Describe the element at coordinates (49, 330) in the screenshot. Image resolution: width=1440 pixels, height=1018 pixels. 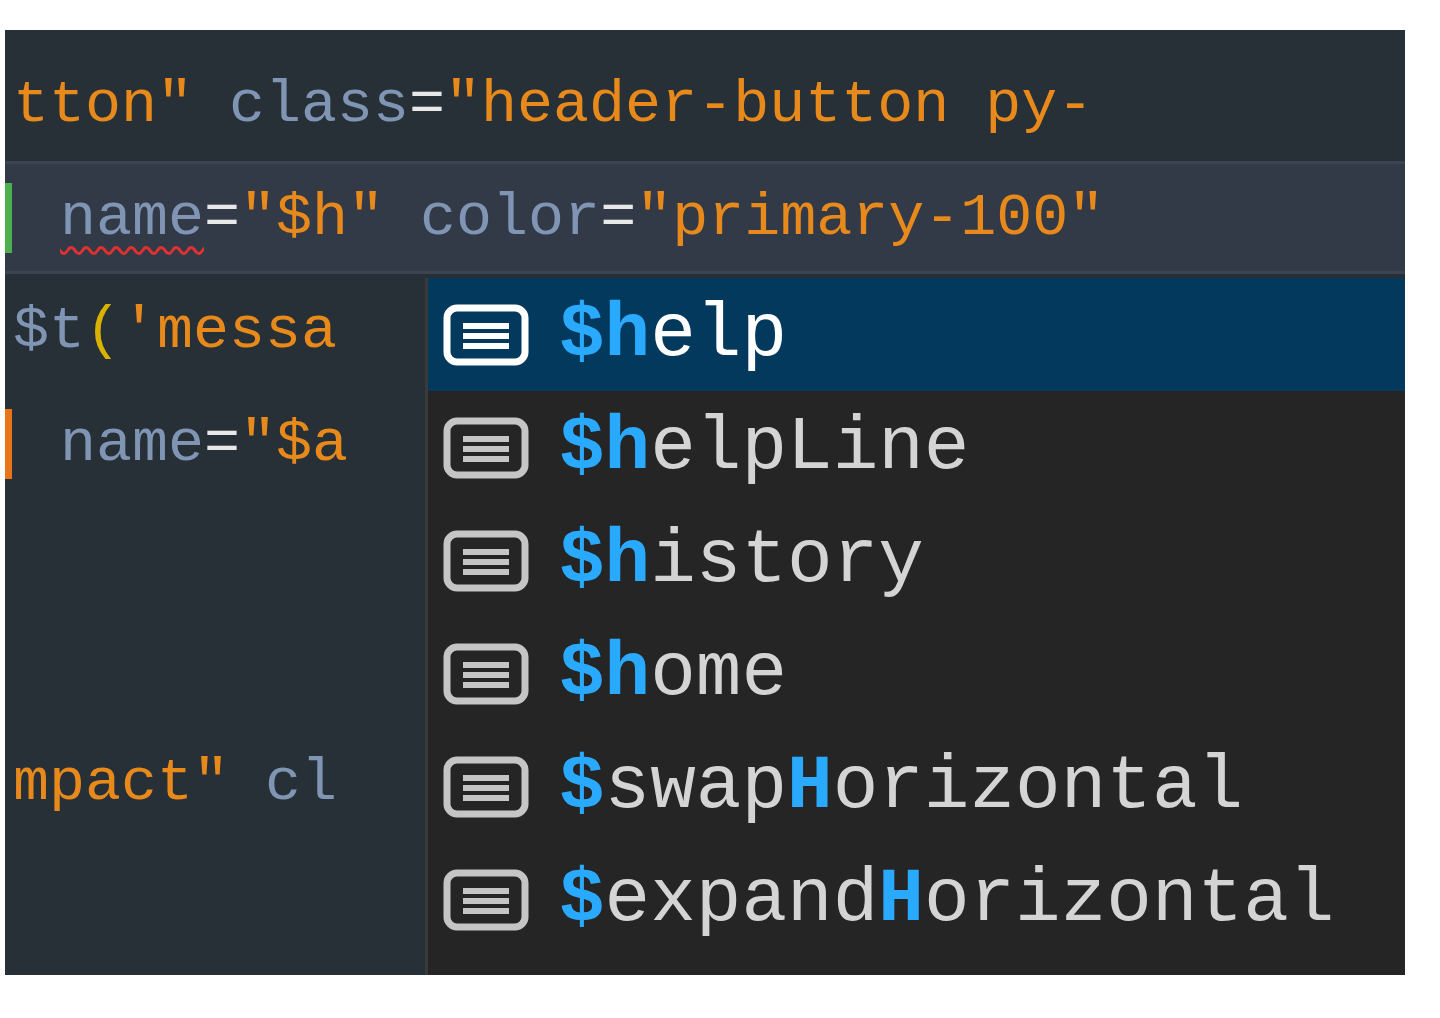
I see `code-token: $t` at that location.